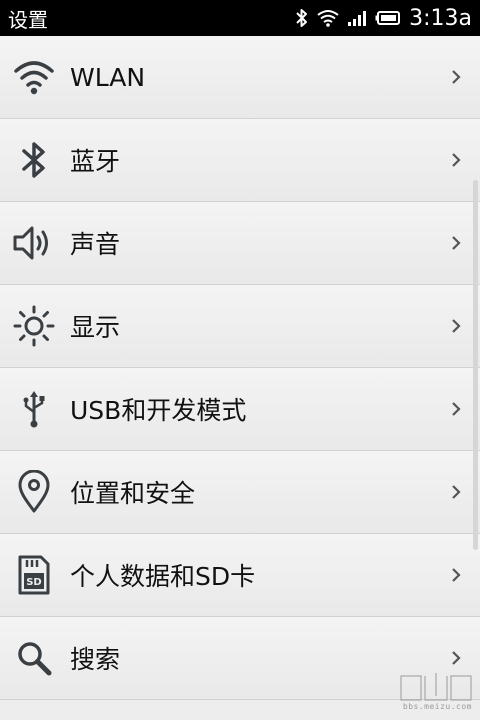 The width and height of the screenshot is (480, 720). What do you see at coordinates (34, 326) in the screenshot?
I see `brightness-icon` at bounding box center [34, 326].